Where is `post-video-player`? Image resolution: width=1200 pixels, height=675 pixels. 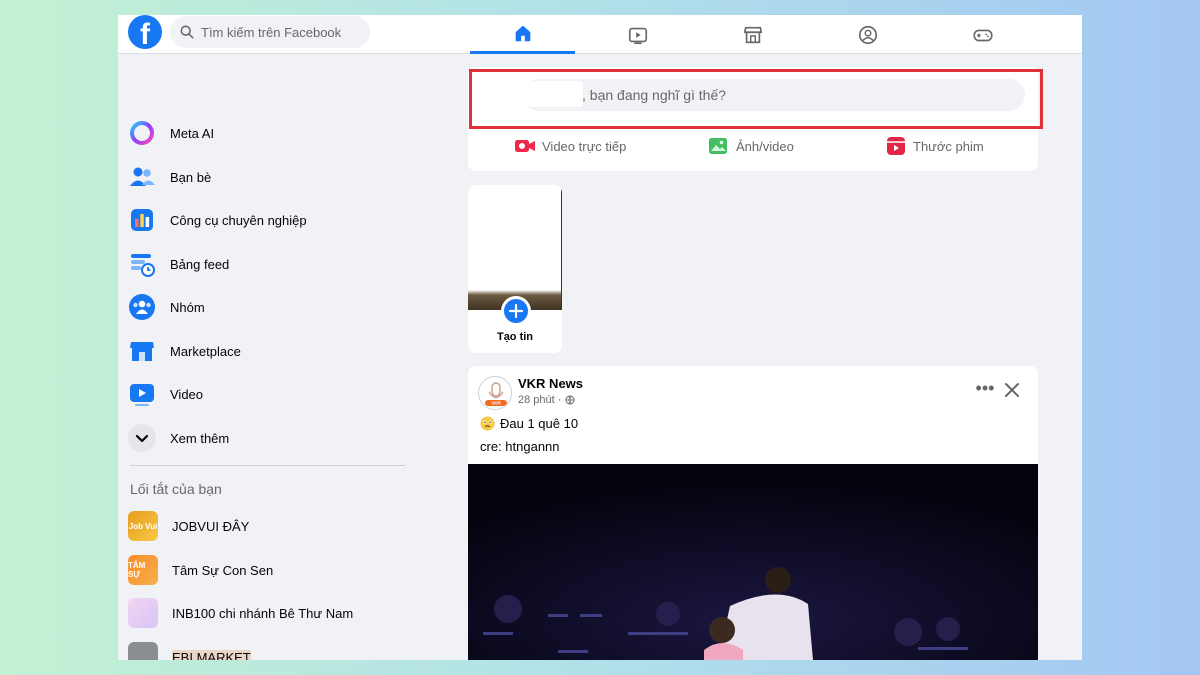
post-video-player is located at coordinates (753, 562).